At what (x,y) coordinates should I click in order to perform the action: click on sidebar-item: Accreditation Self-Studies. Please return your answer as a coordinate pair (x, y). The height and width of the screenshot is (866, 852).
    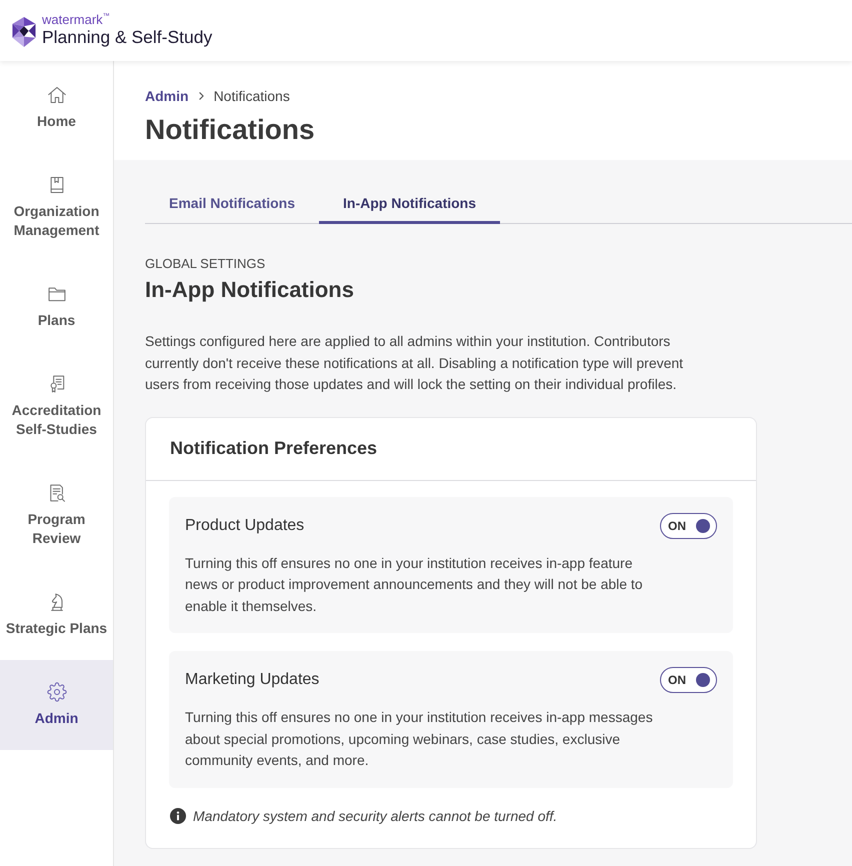
    Looking at the image, I should click on (56, 406).